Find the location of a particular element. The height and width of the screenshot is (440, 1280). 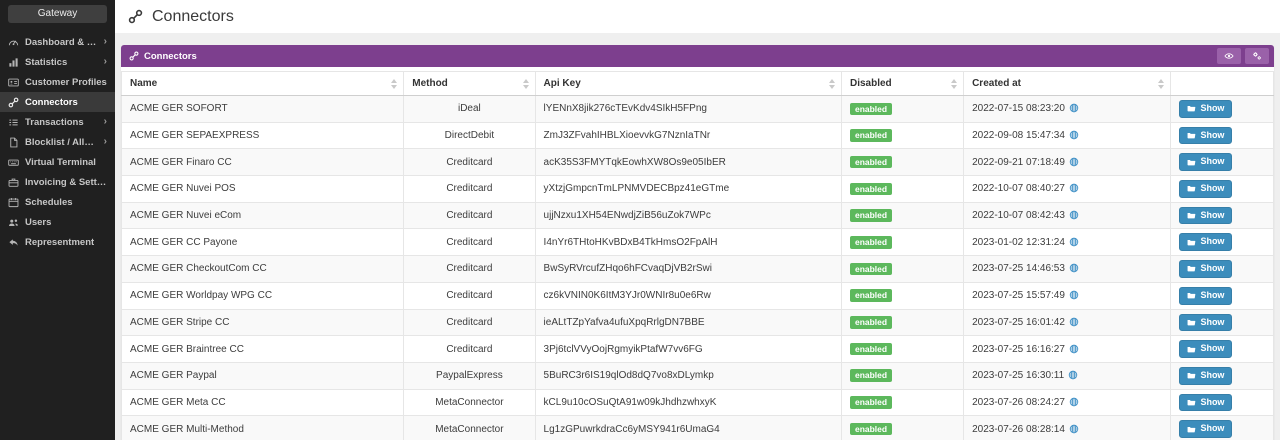

sidebar-item-transactions: Transactions › is located at coordinates (57, 122).